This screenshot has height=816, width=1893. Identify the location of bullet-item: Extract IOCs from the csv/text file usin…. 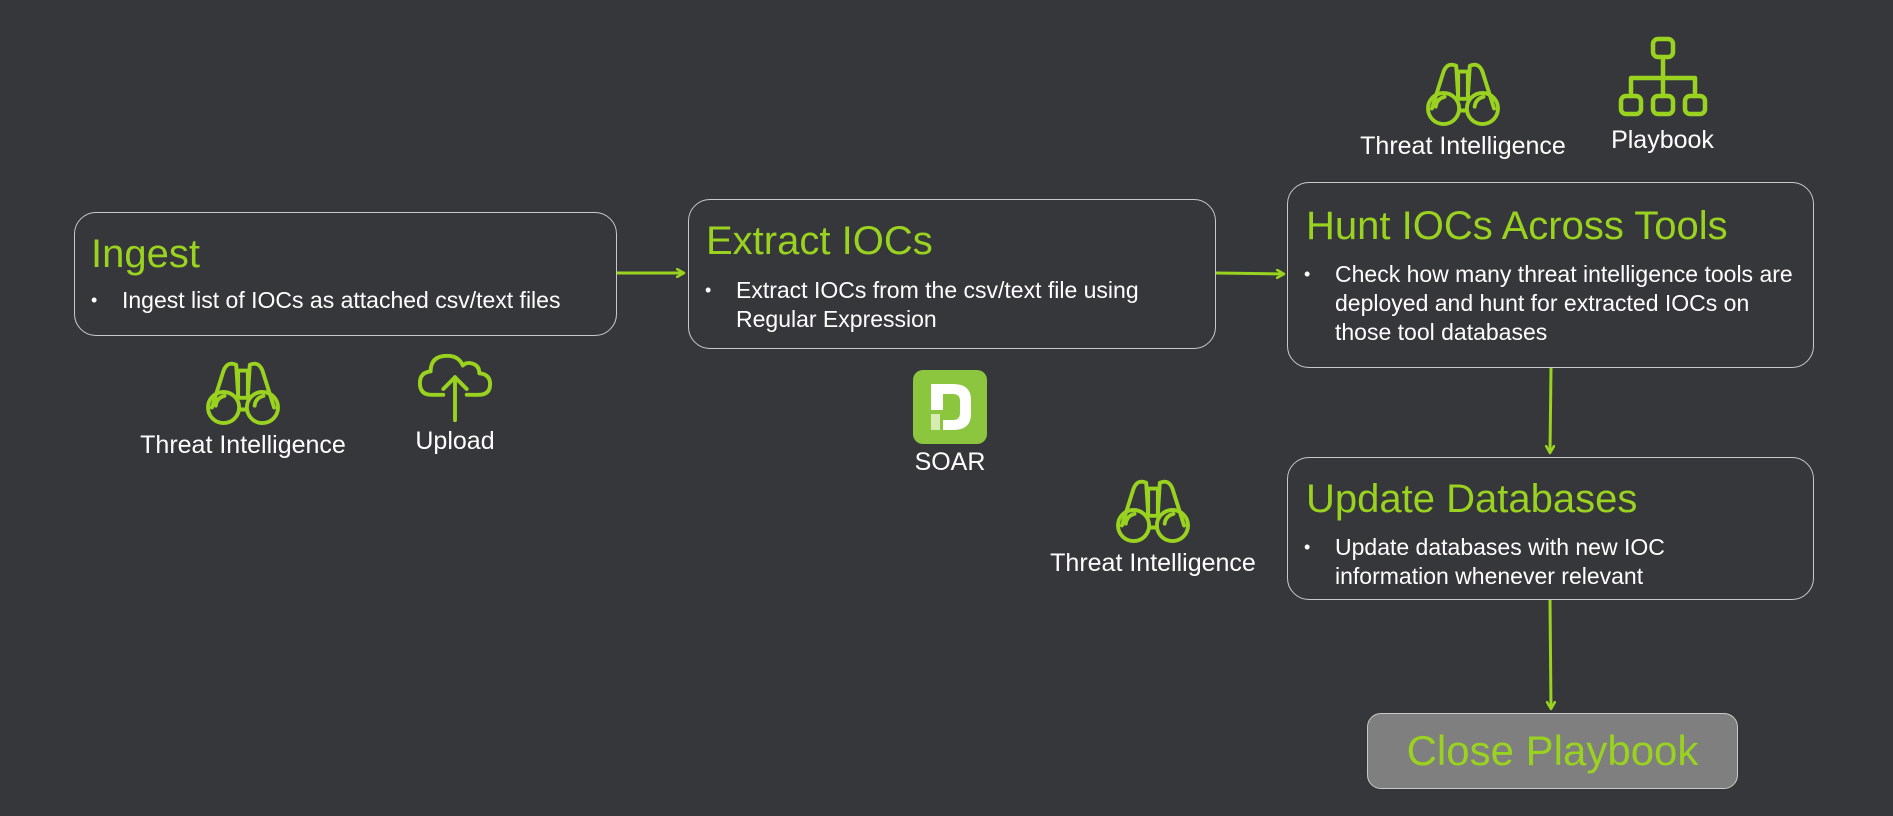
(948, 305).